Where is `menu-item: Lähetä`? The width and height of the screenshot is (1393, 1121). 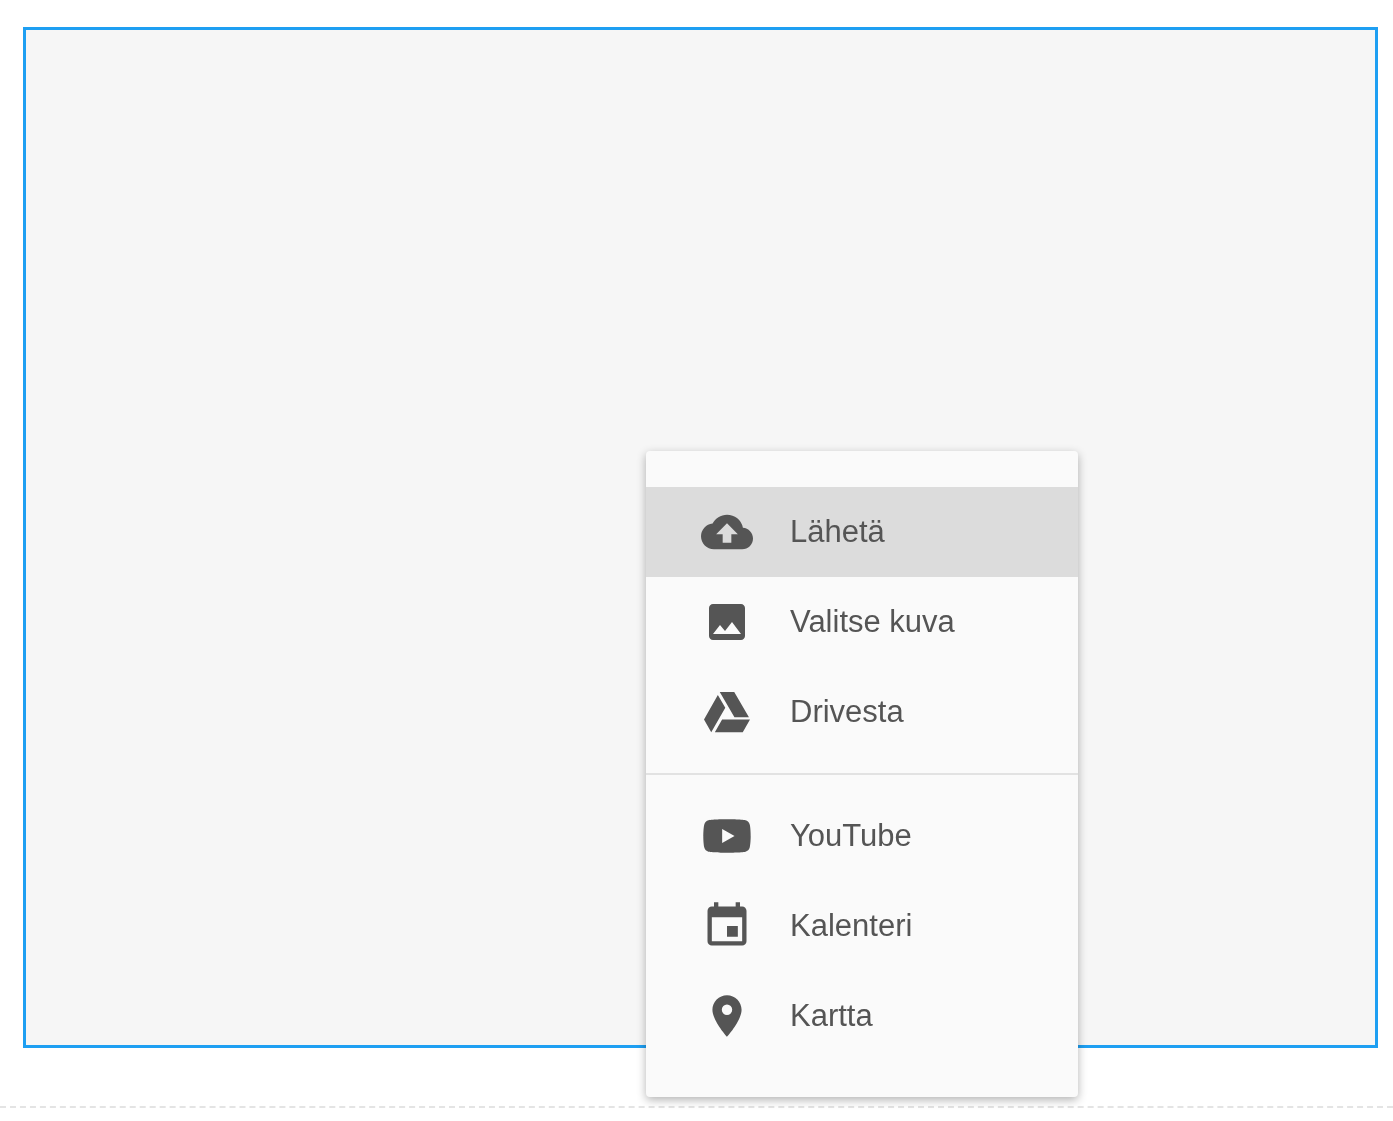 menu-item: Lähetä is located at coordinates (862, 532).